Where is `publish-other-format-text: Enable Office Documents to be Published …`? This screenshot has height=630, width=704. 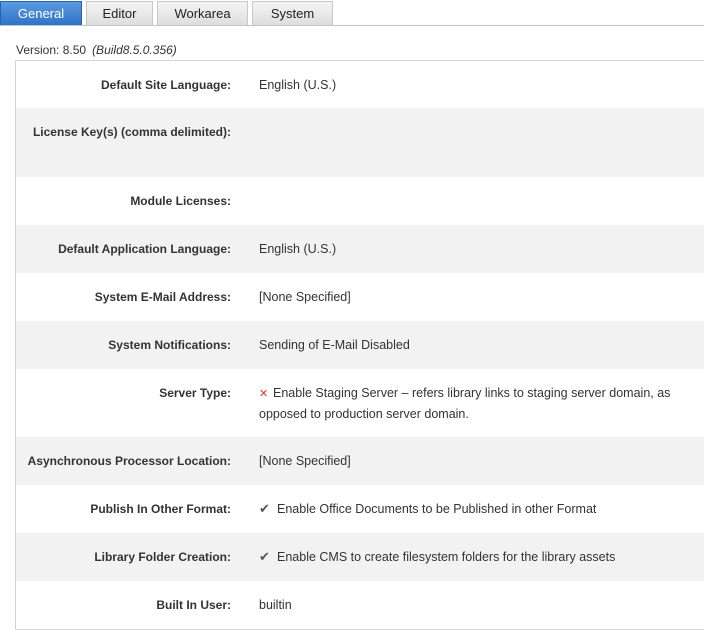 publish-other-format-text: Enable Office Documents to be Published … is located at coordinates (437, 509).